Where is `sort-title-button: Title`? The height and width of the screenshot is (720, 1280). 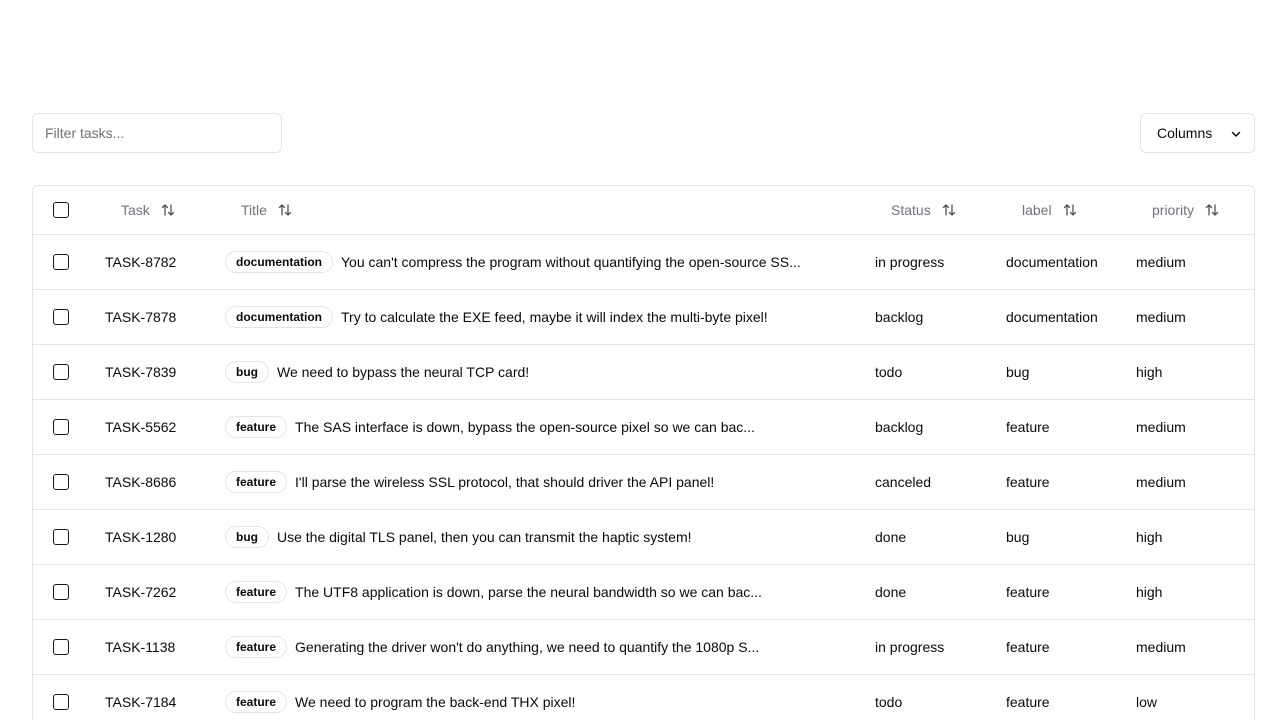
sort-title-button: Title is located at coordinates (267, 210).